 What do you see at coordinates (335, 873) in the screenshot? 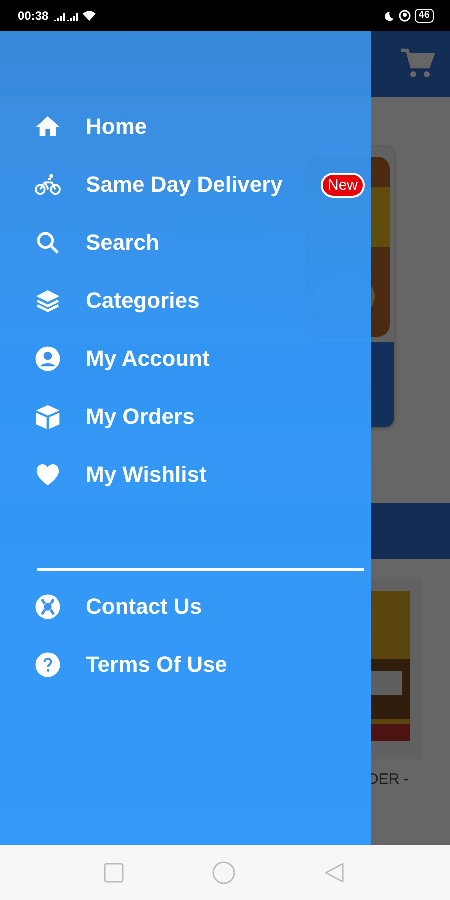
I see `back-button` at bounding box center [335, 873].